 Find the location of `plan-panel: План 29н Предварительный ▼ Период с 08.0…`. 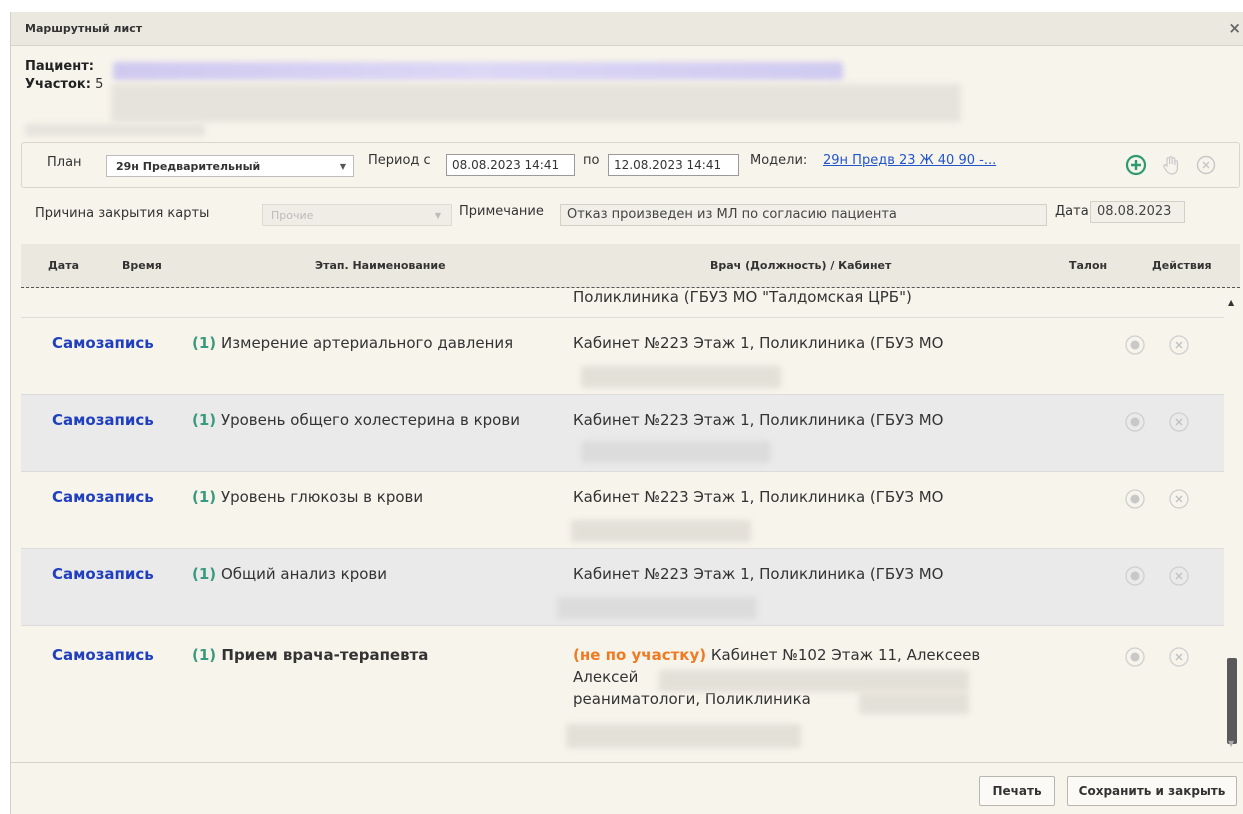

plan-panel: План 29н Предварительный ▼ Период с 08.0… is located at coordinates (630, 165).